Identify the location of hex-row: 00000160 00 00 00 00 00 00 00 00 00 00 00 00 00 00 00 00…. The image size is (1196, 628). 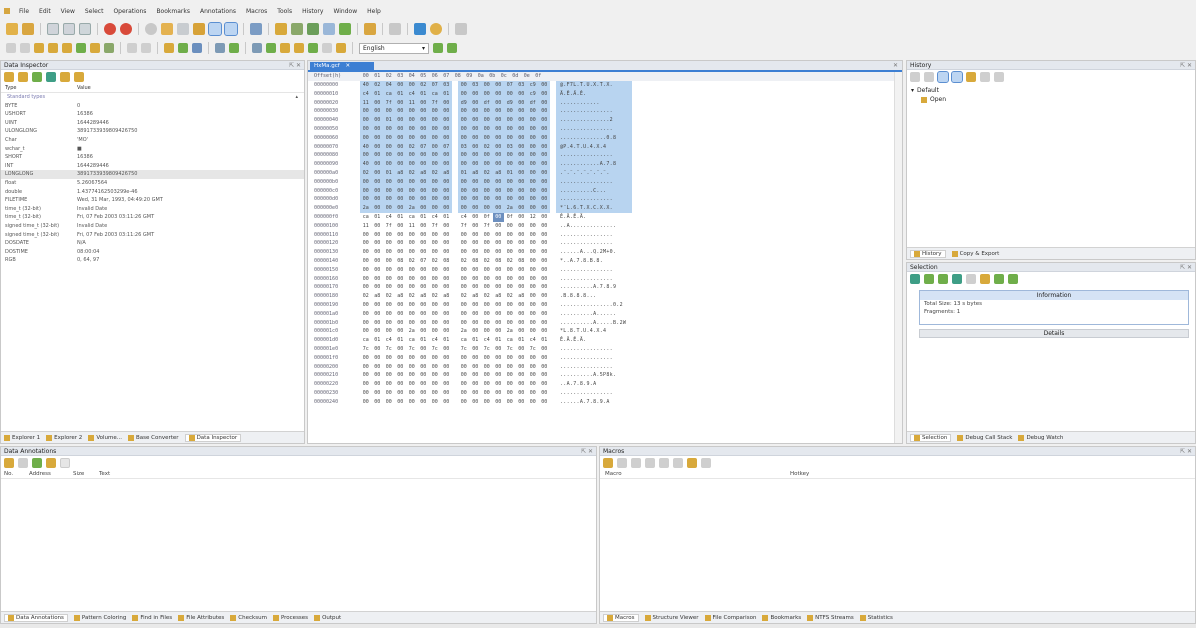
(605, 279).